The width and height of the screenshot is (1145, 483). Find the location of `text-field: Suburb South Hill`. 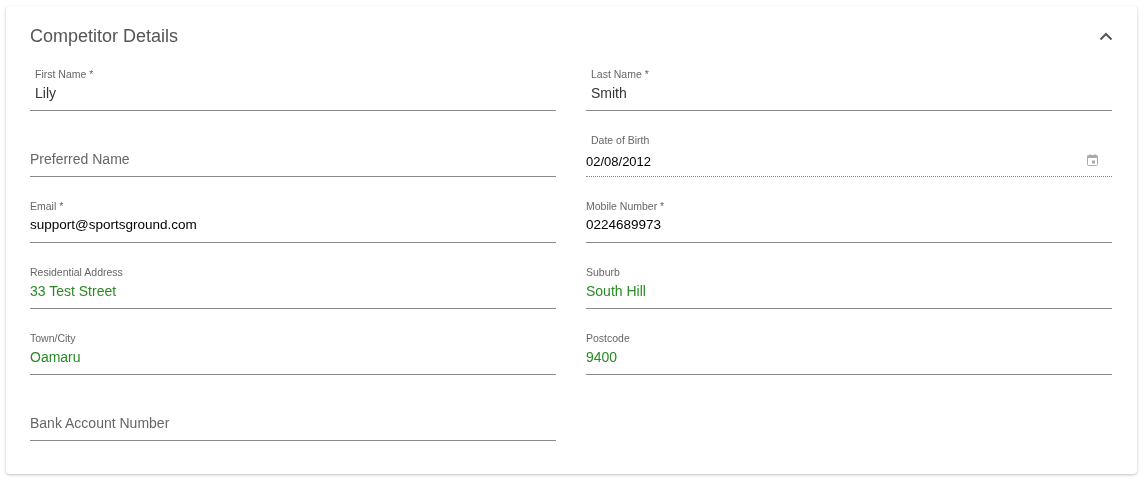

text-field: Suburb South Hill is located at coordinates (849, 286).